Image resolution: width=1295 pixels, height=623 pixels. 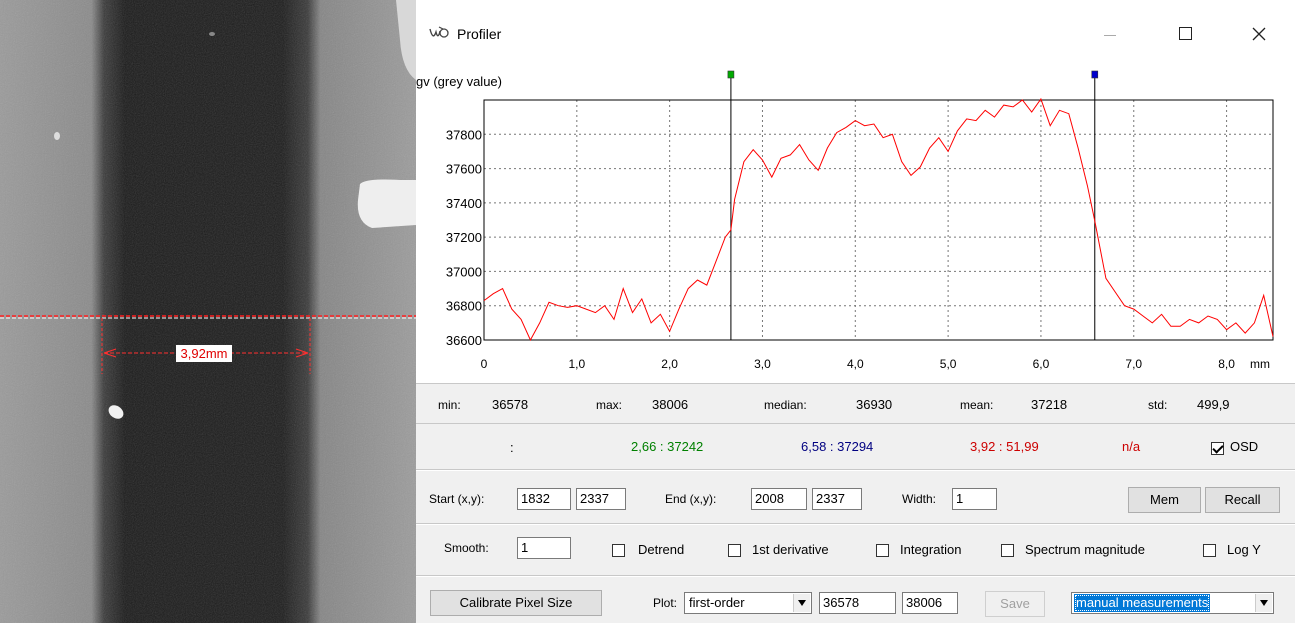 I want to click on x-tick-label: 6,0, so click(x=1041, y=364).